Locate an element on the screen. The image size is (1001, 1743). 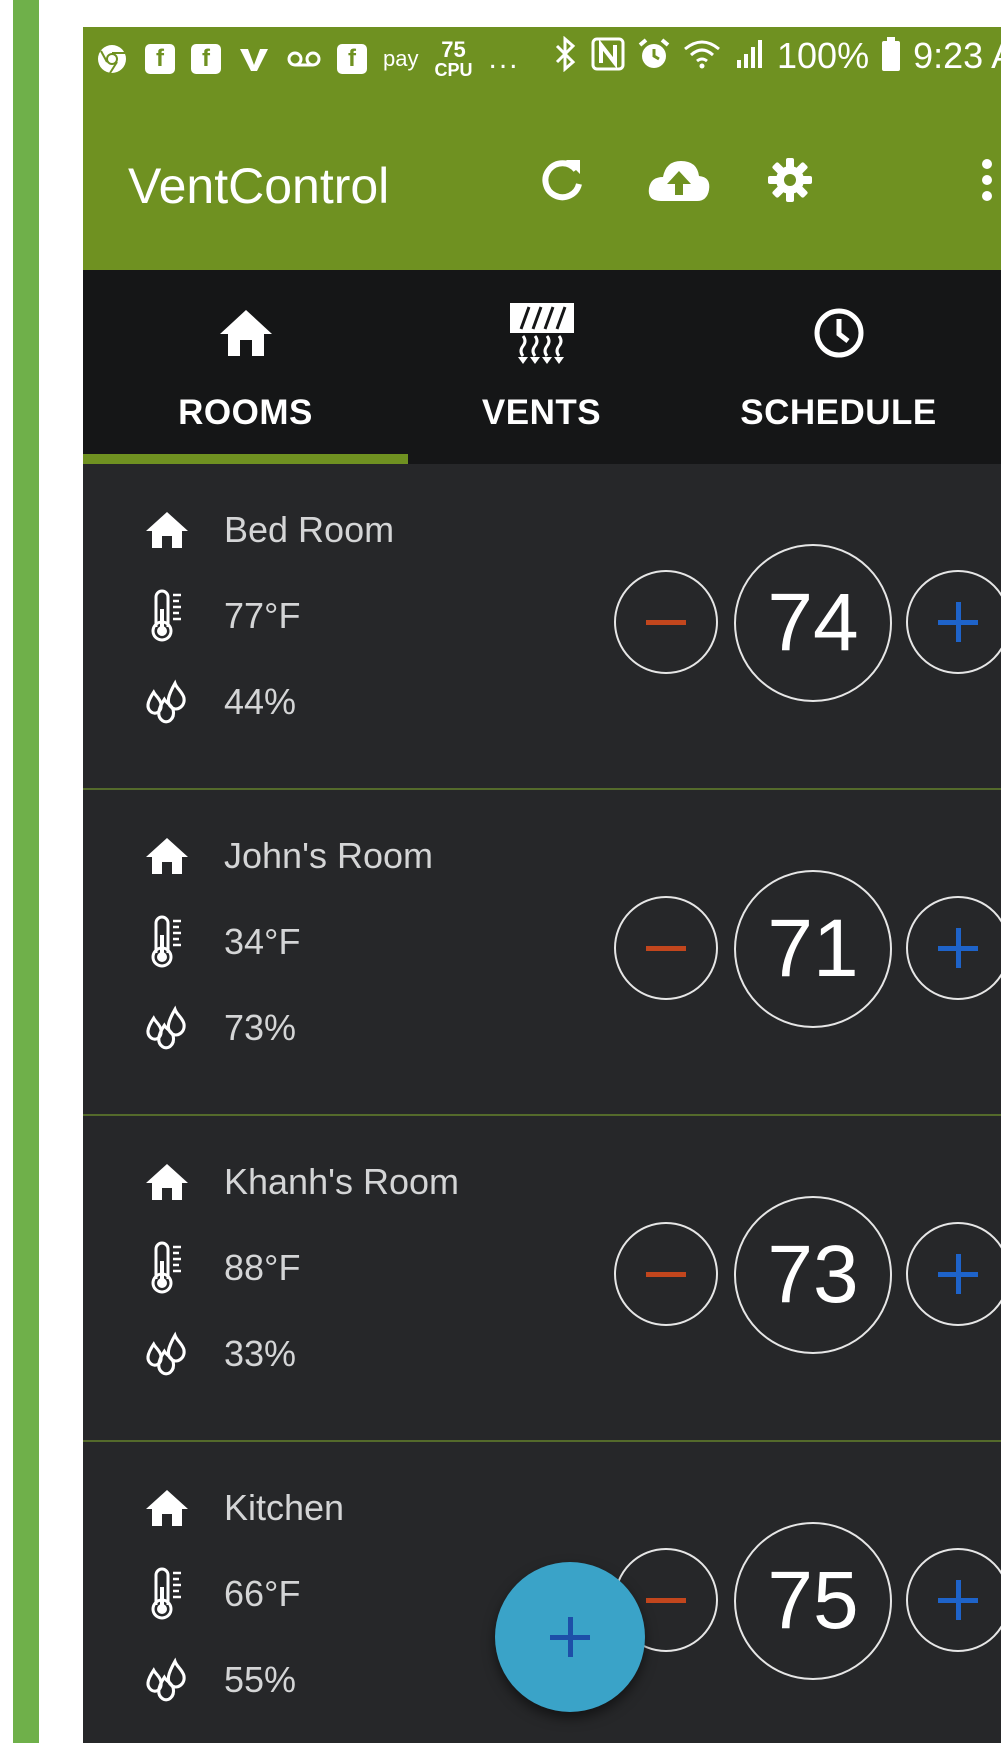
room-humidity-row: 33% is located at coordinates (219, 1354).